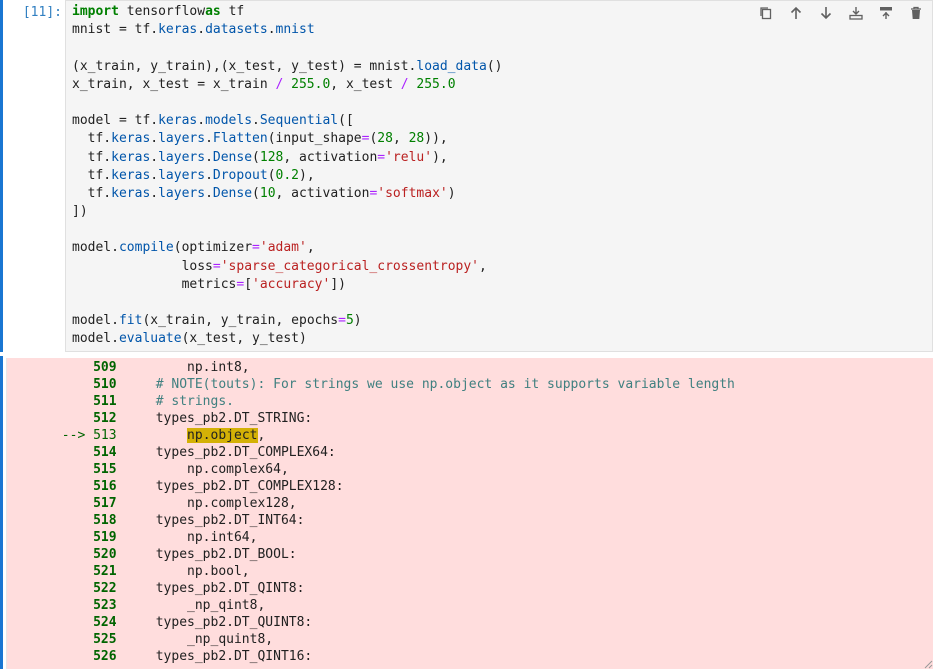 Image resolution: width=934 pixels, height=669 pixels. I want to click on code-text: types_pb2.DT_QINT16:, so click(218, 656).